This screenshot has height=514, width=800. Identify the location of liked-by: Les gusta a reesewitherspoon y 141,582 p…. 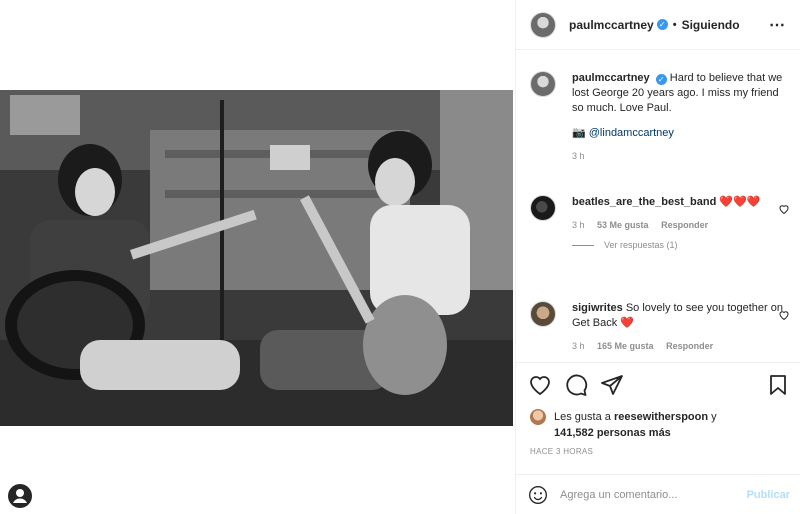
(623, 425).